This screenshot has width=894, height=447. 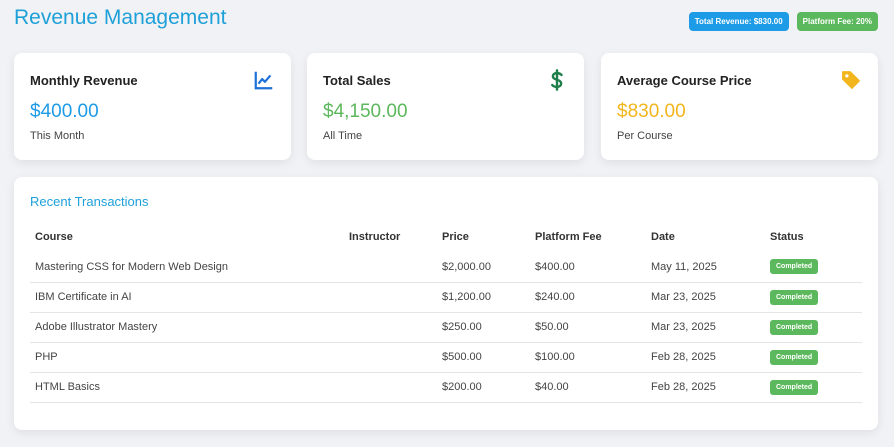 What do you see at coordinates (483, 357) in the screenshot?
I see `price-cell: $500.00` at bounding box center [483, 357].